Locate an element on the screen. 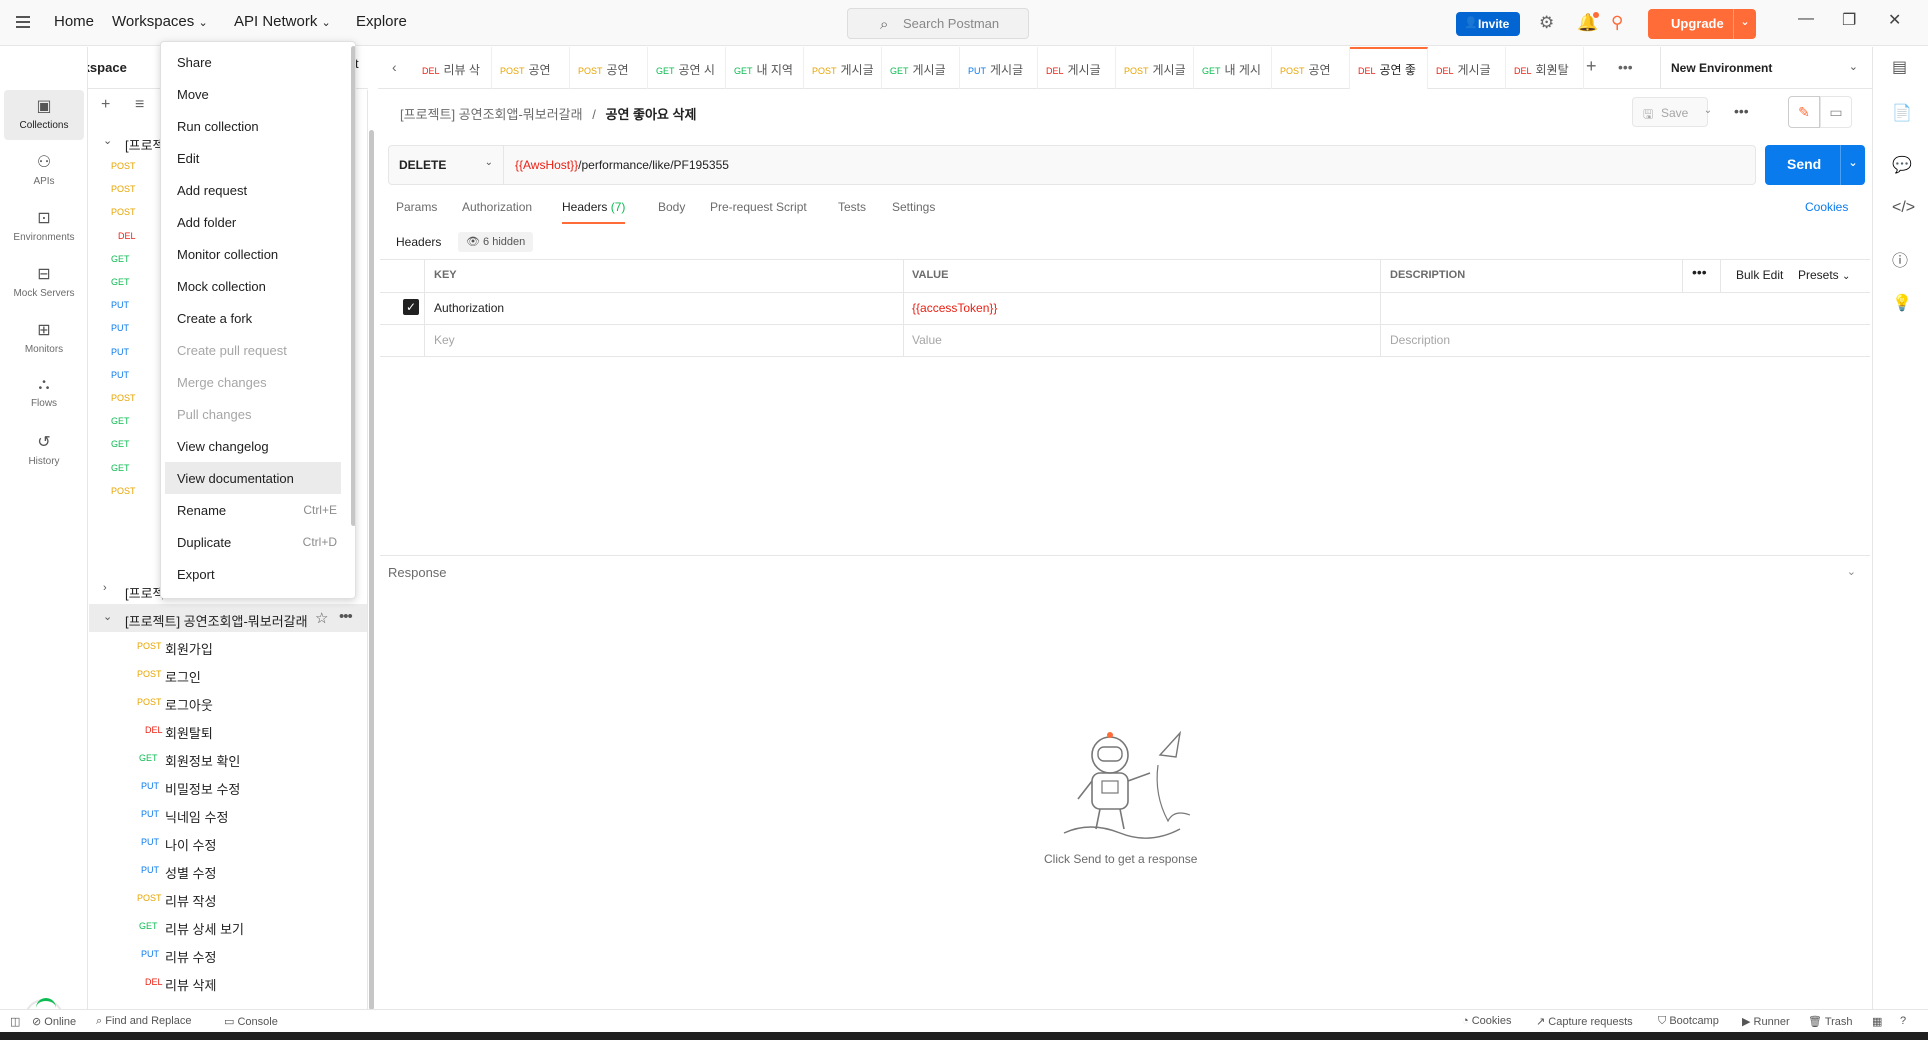 This screenshot has height=1040, width=1928. request-tab: DEL 공연 좋 is located at coordinates (1389, 68).